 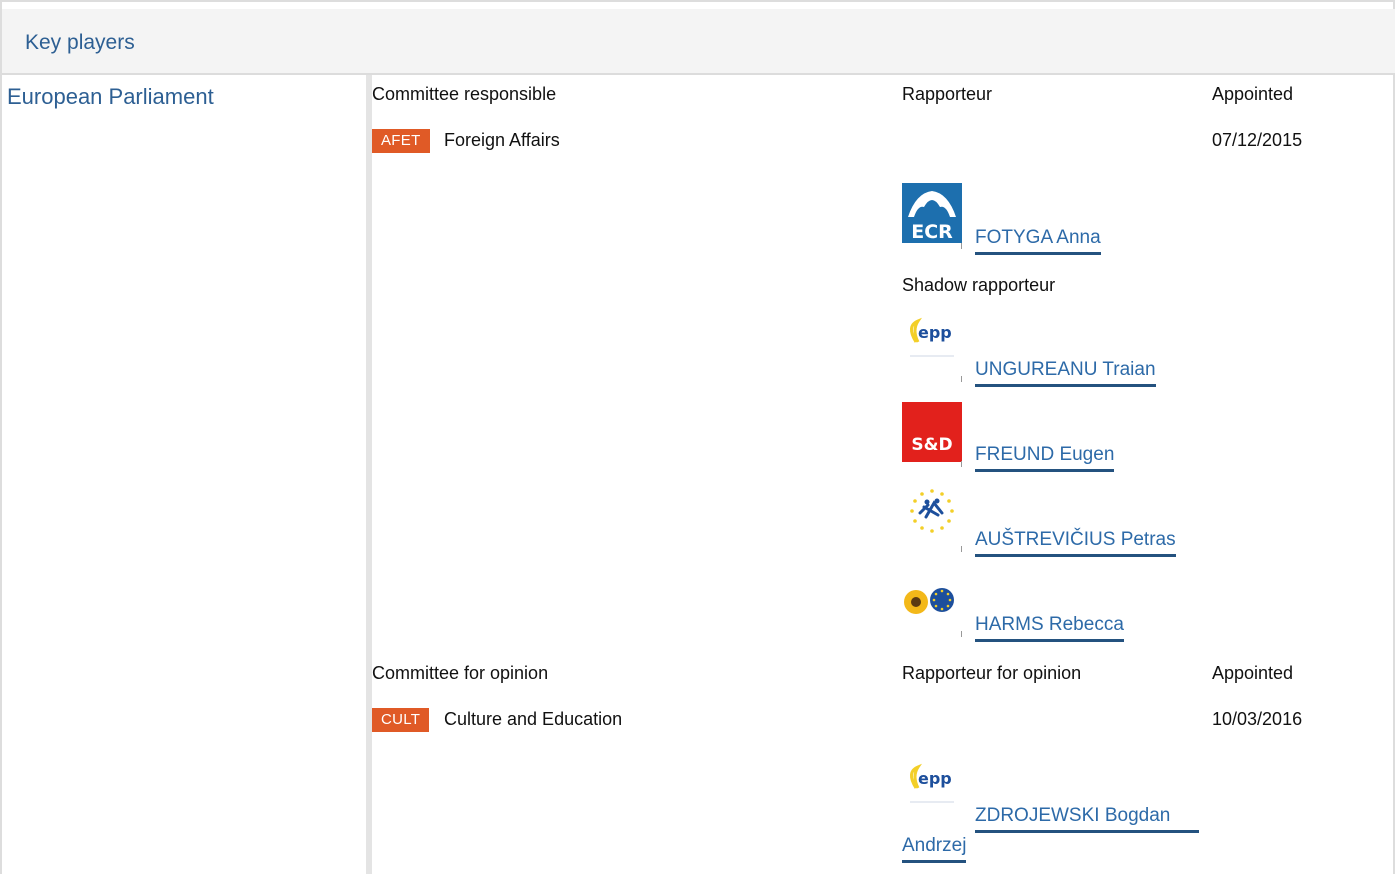 What do you see at coordinates (934, 848) in the screenshot?
I see `opinion-rapporteur-link-line2: Andrzej` at bounding box center [934, 848].